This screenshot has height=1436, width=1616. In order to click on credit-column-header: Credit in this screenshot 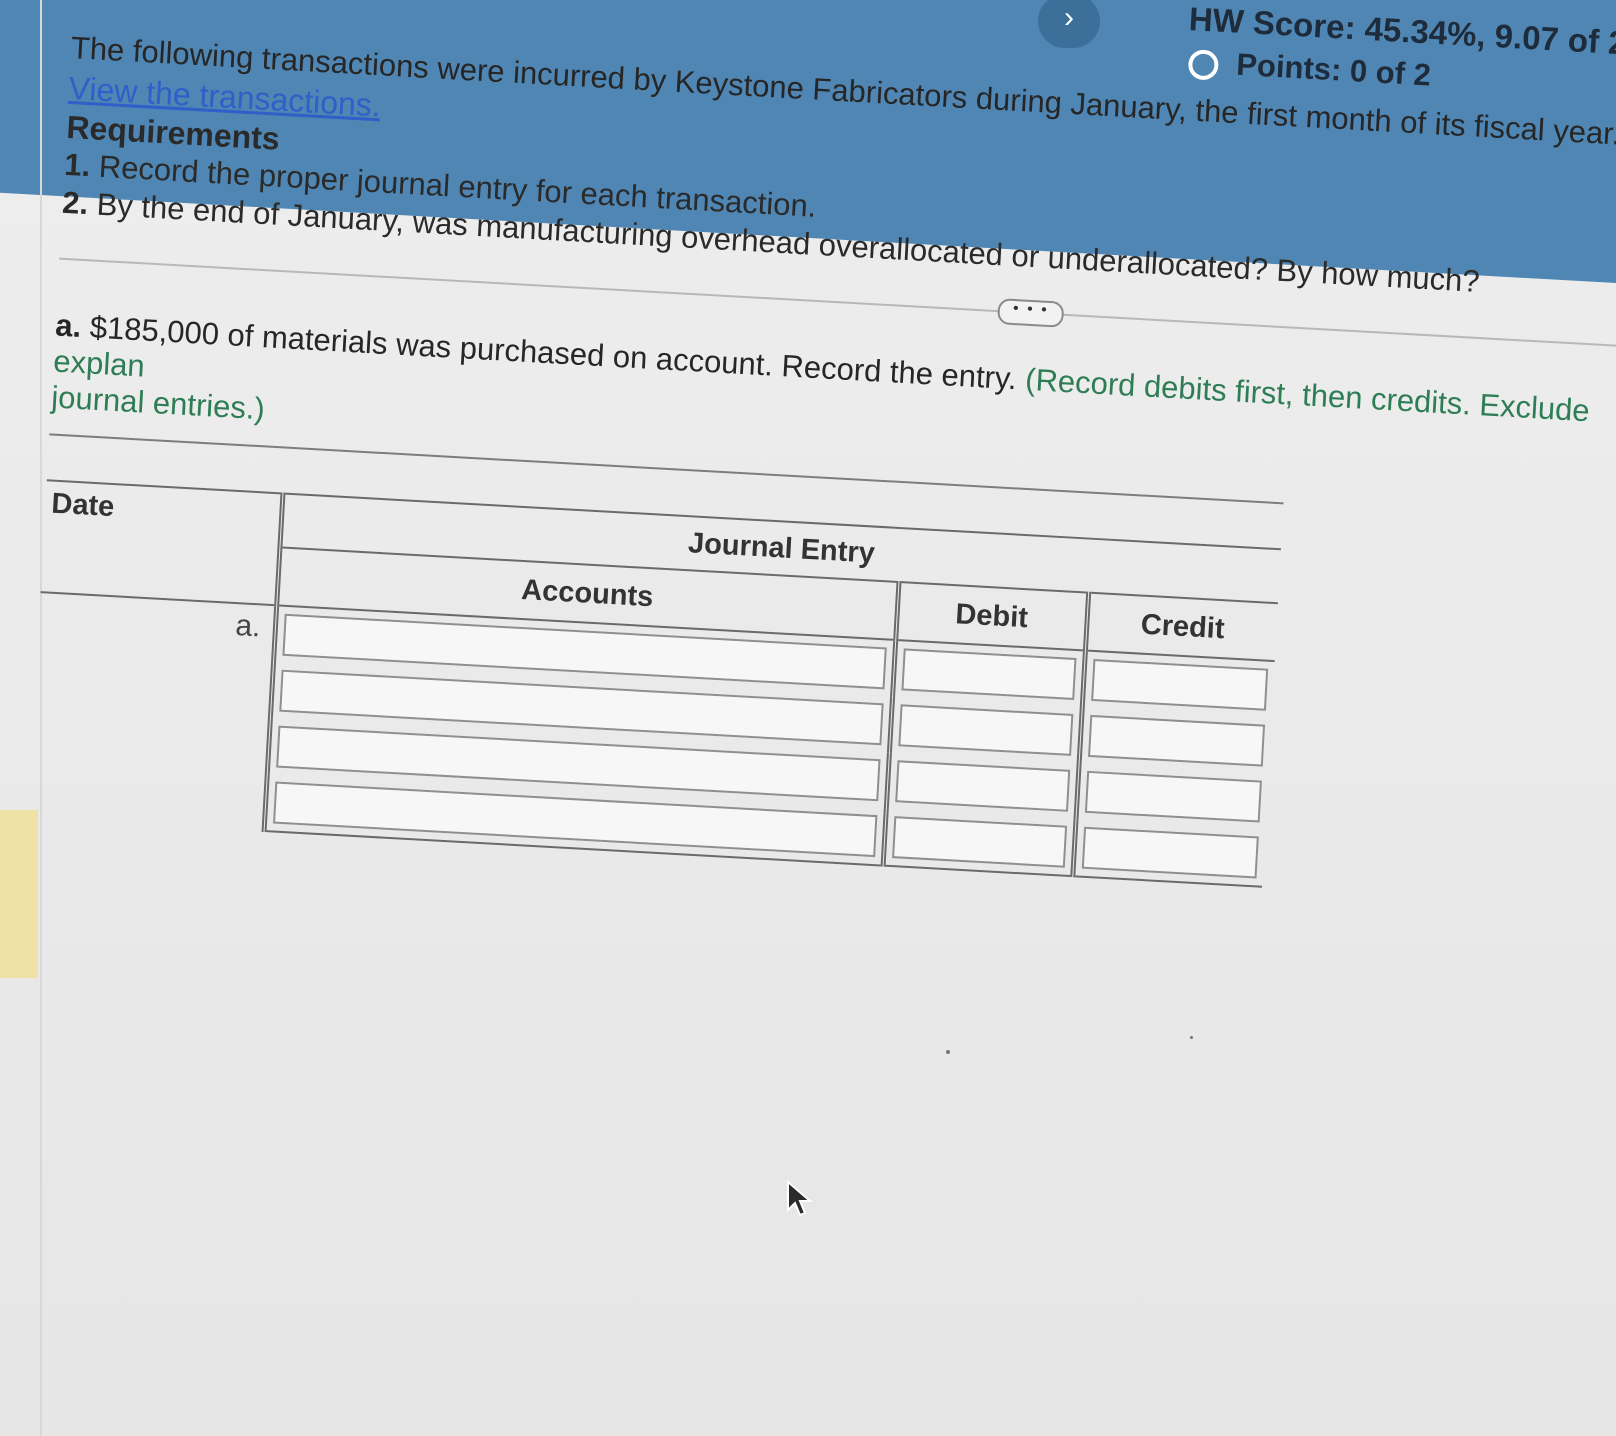, I will do `click(1181, 627)`.